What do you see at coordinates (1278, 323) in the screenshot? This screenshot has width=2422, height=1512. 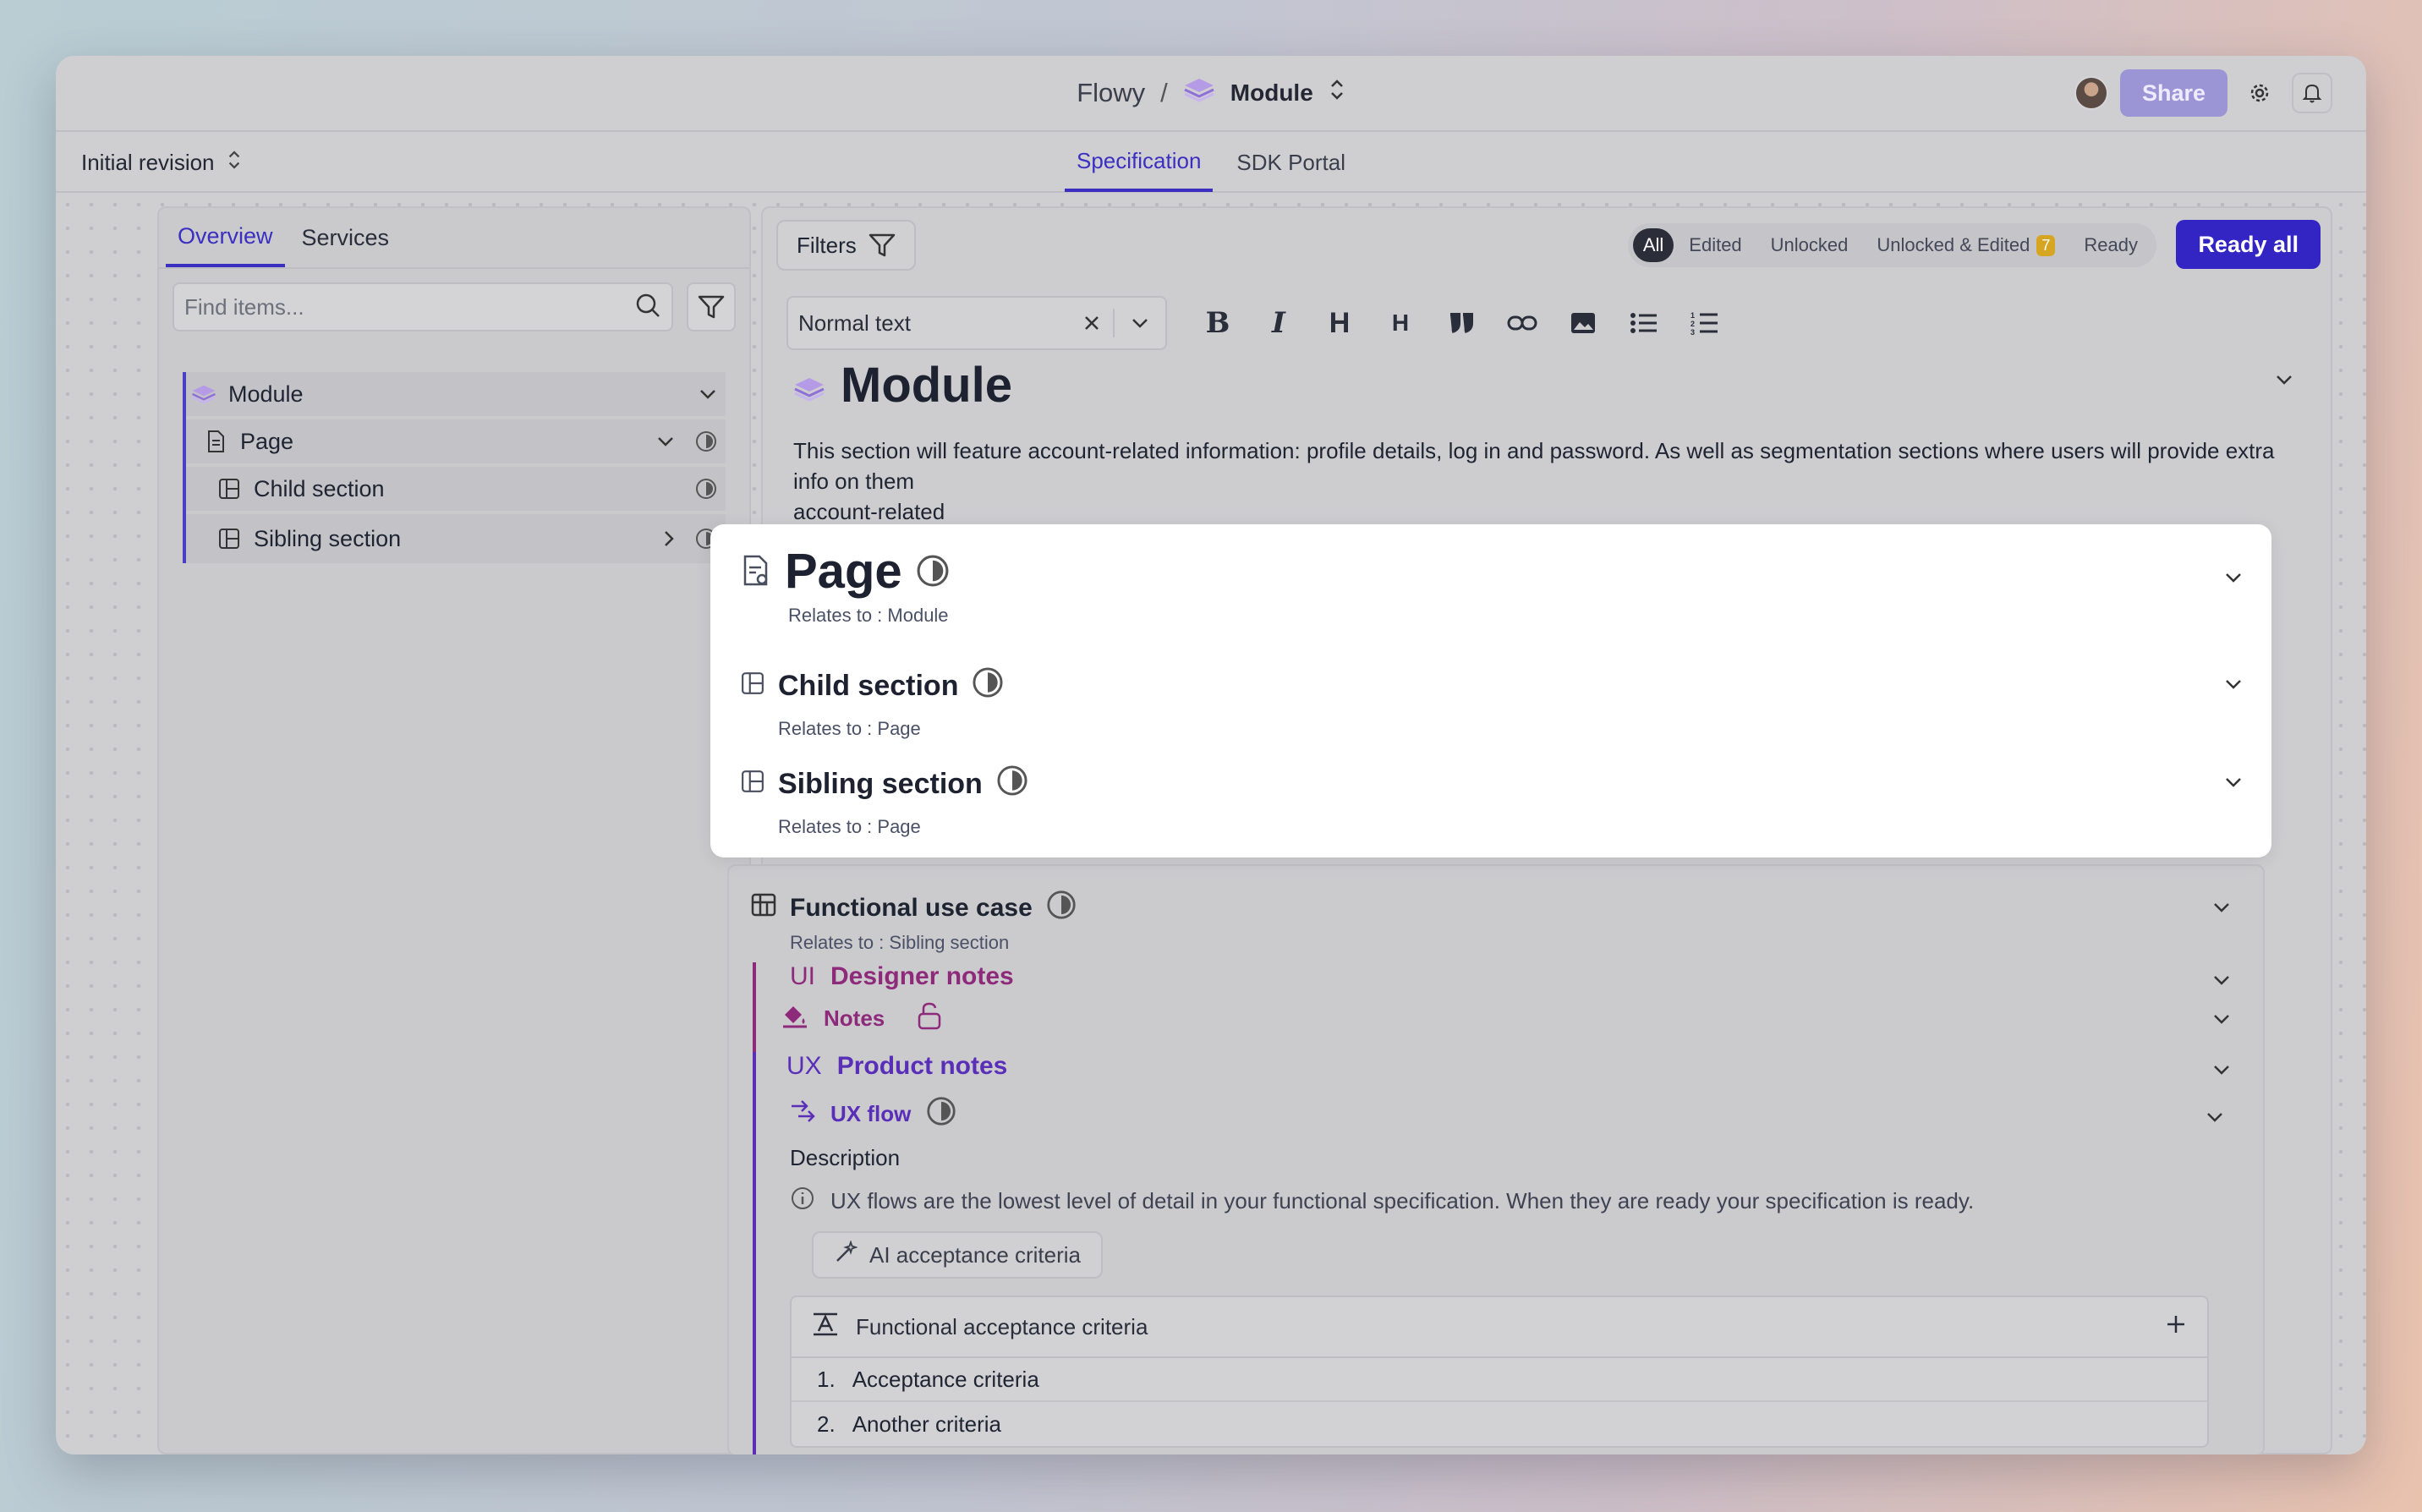 I see `italic-icon: I` at bounding box center [1278, 323].